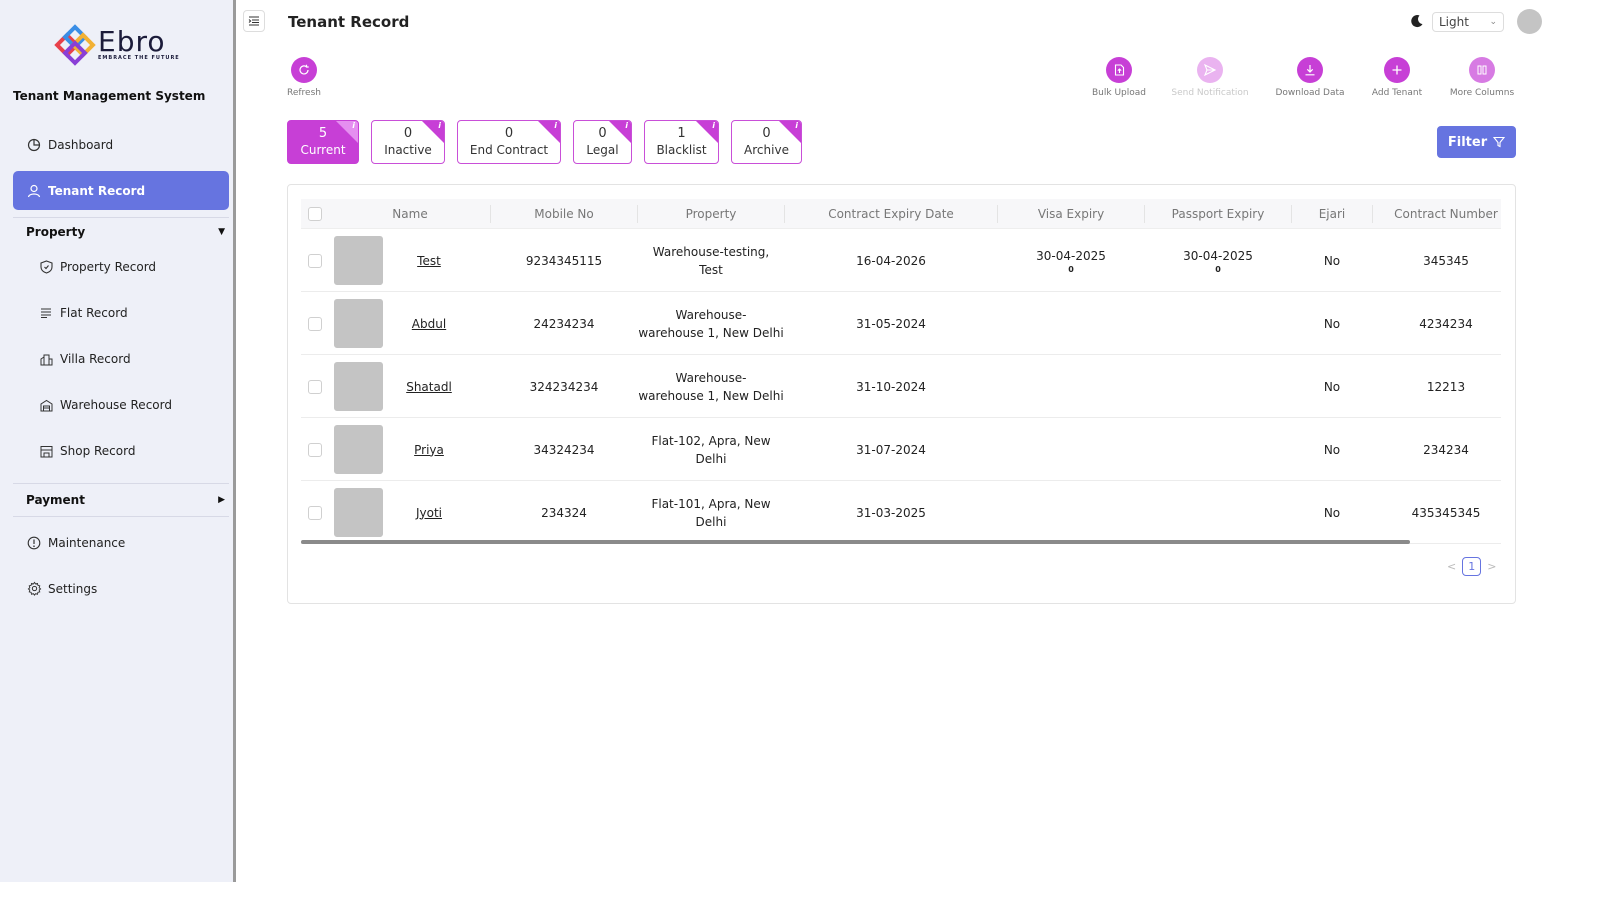 The image size is (1600, 900). I want to click on sidebar-item-shop-record: Shop Record, so click(86, 451).